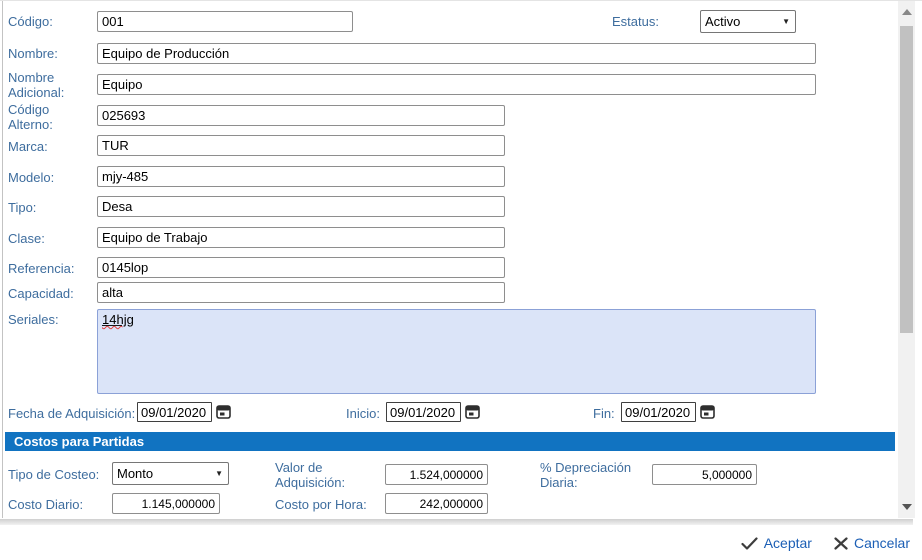 The image size is (922, 560). I want to click on nombre-adicional-label: Nombre Adicional:, so click(36, 85).